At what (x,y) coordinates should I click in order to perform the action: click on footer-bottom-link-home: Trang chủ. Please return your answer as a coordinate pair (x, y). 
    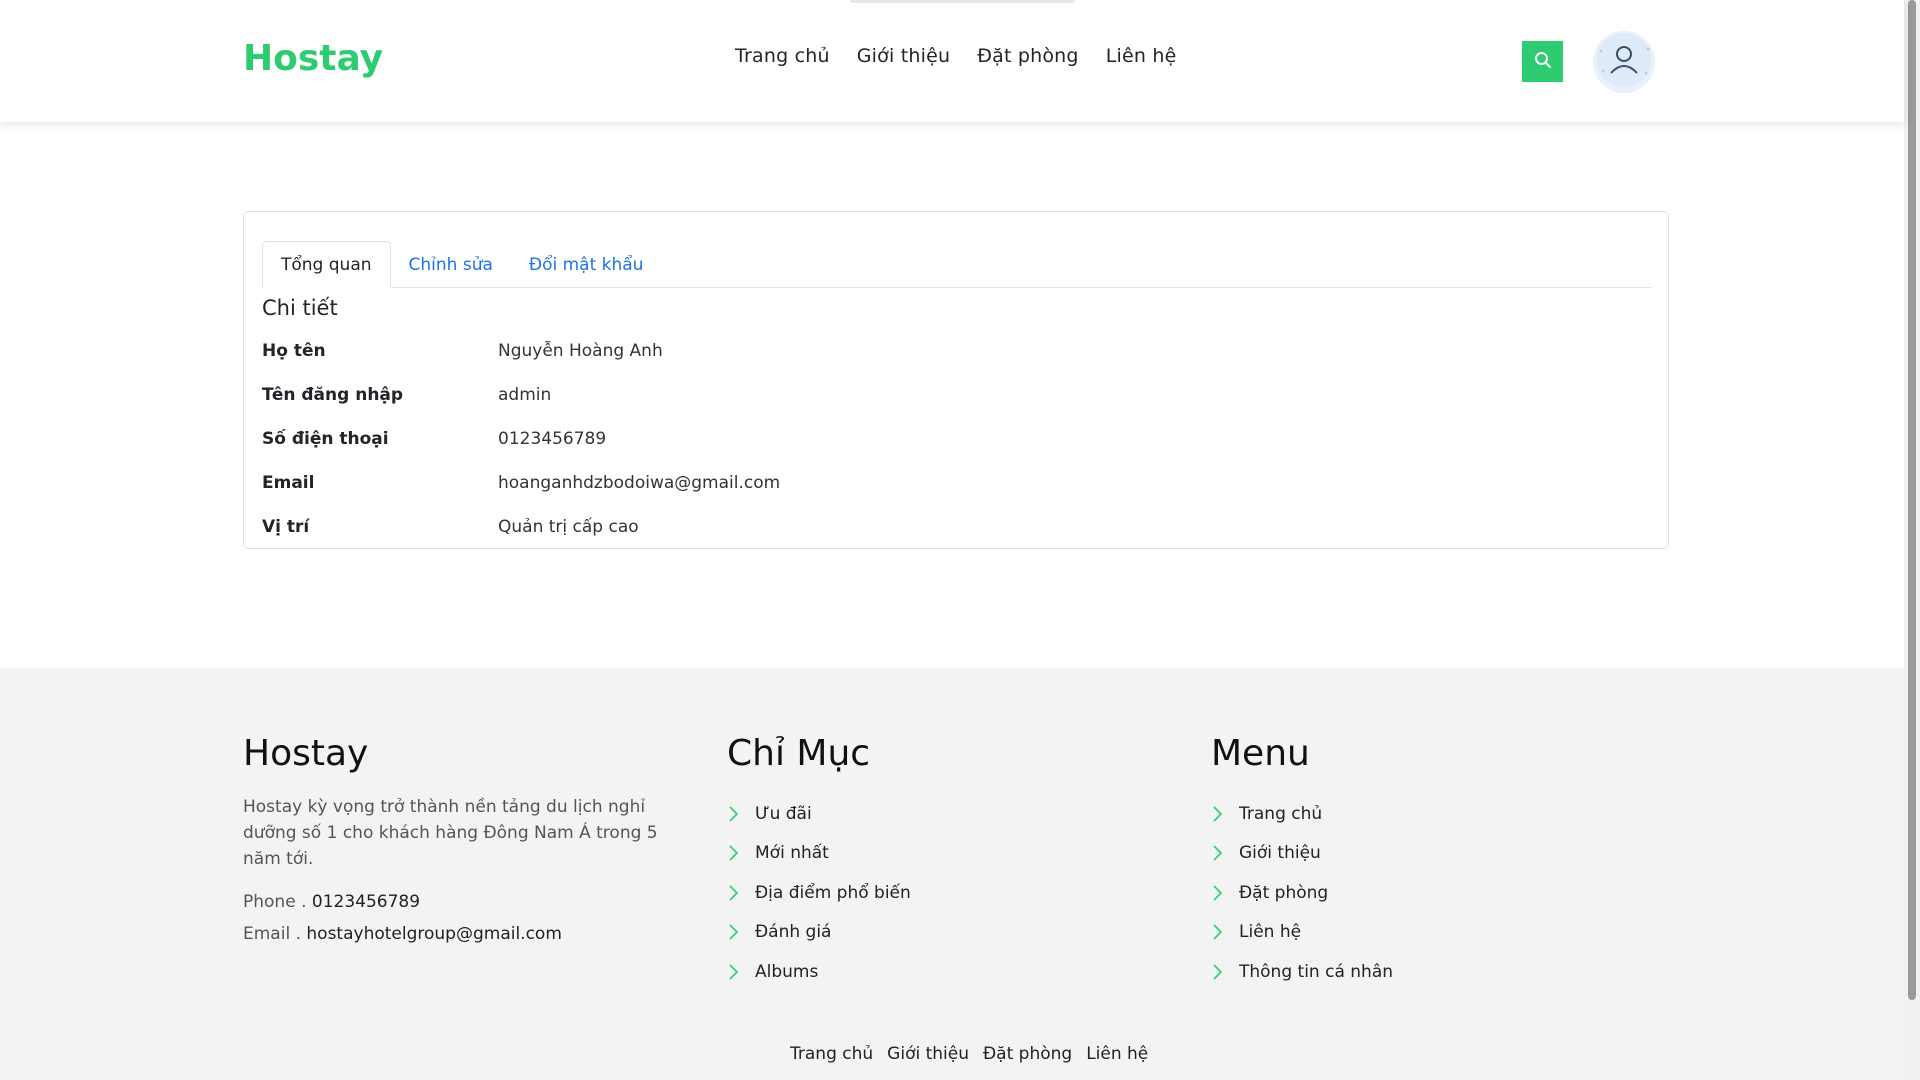
    Looking at the image, I should click on (831, 1054).